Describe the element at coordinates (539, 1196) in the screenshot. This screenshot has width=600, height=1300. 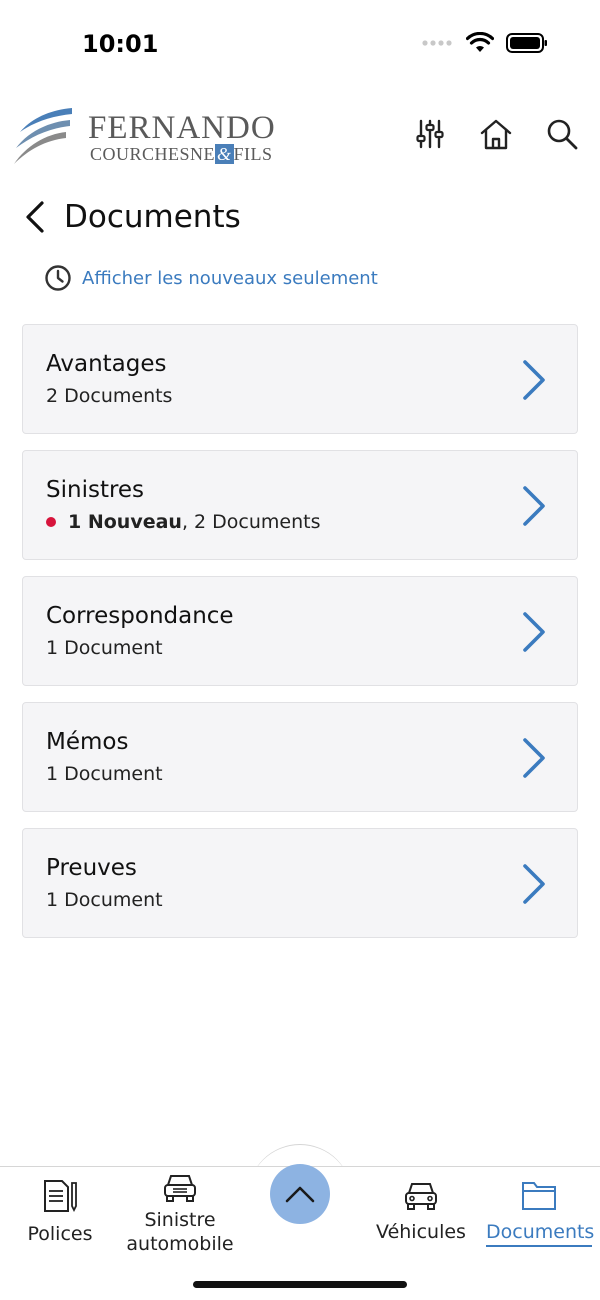
I see `folder-icon` at that location.